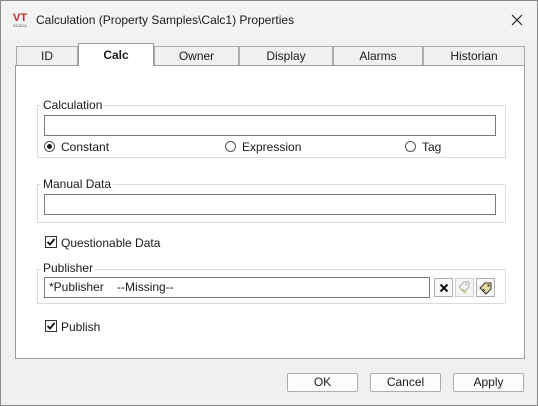  I want to click on clear-publisher-button, so click(443, 287).